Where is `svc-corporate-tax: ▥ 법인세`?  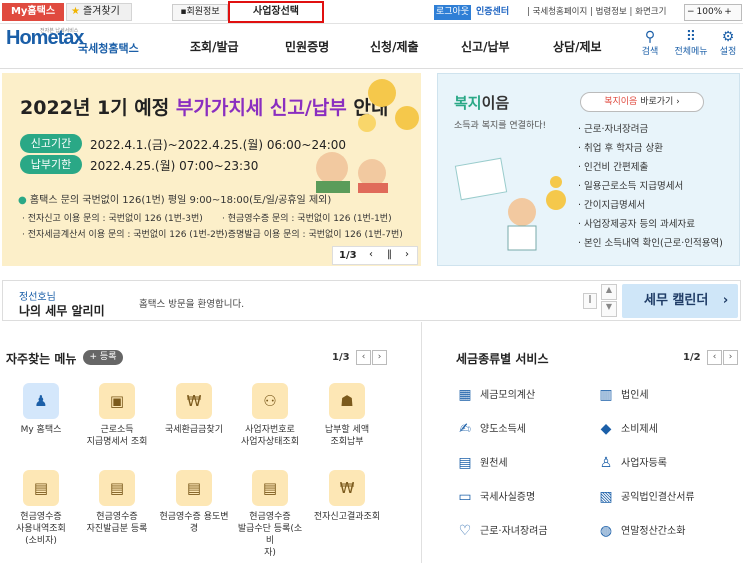 svc-corporate-tax: ▥ 법인세 is located at coordinates (622, 394).